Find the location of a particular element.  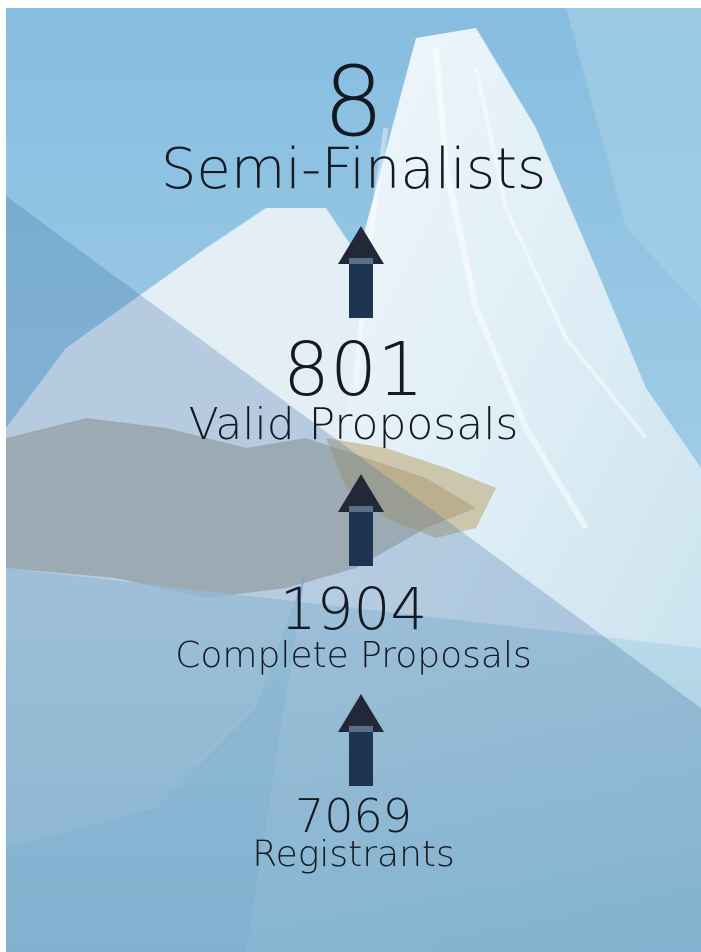

semi-finalists-count: 8 is located at coordinates (353, 102).